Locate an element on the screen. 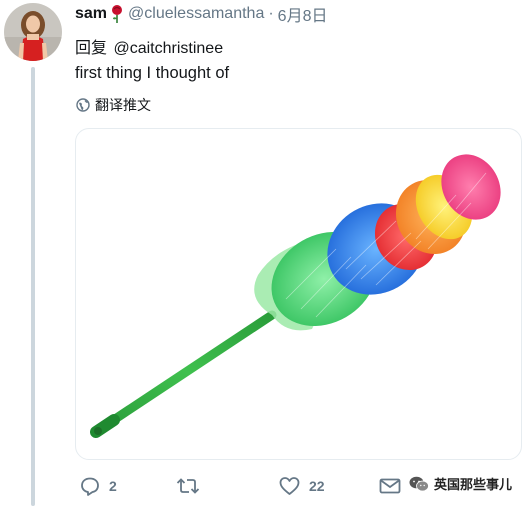 This screenshot has width=528, height=506. retweet-icon is located at coordinates (188, 486).